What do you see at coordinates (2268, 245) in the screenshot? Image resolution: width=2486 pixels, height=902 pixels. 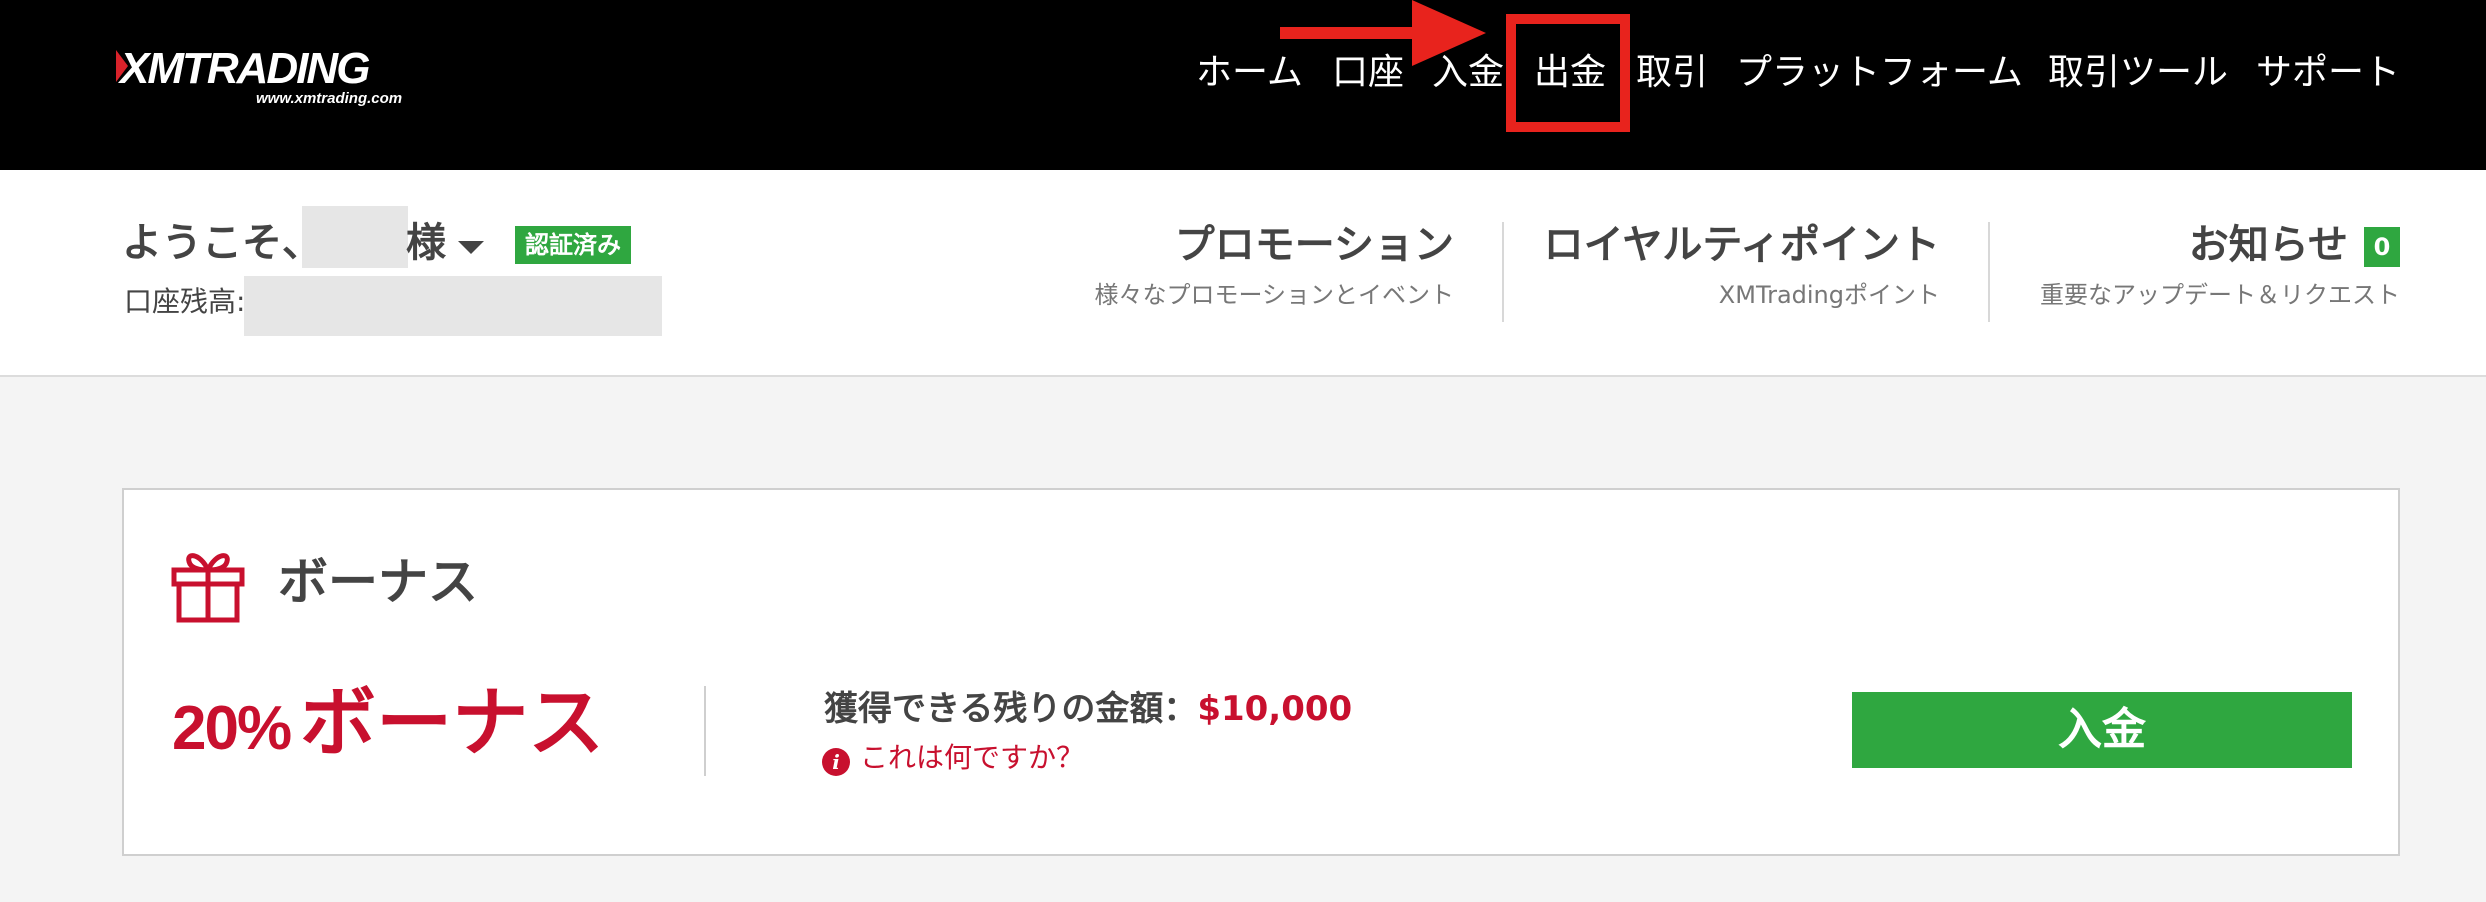 I see `news-title: お知らせ` at bounding box center [2268, 245].